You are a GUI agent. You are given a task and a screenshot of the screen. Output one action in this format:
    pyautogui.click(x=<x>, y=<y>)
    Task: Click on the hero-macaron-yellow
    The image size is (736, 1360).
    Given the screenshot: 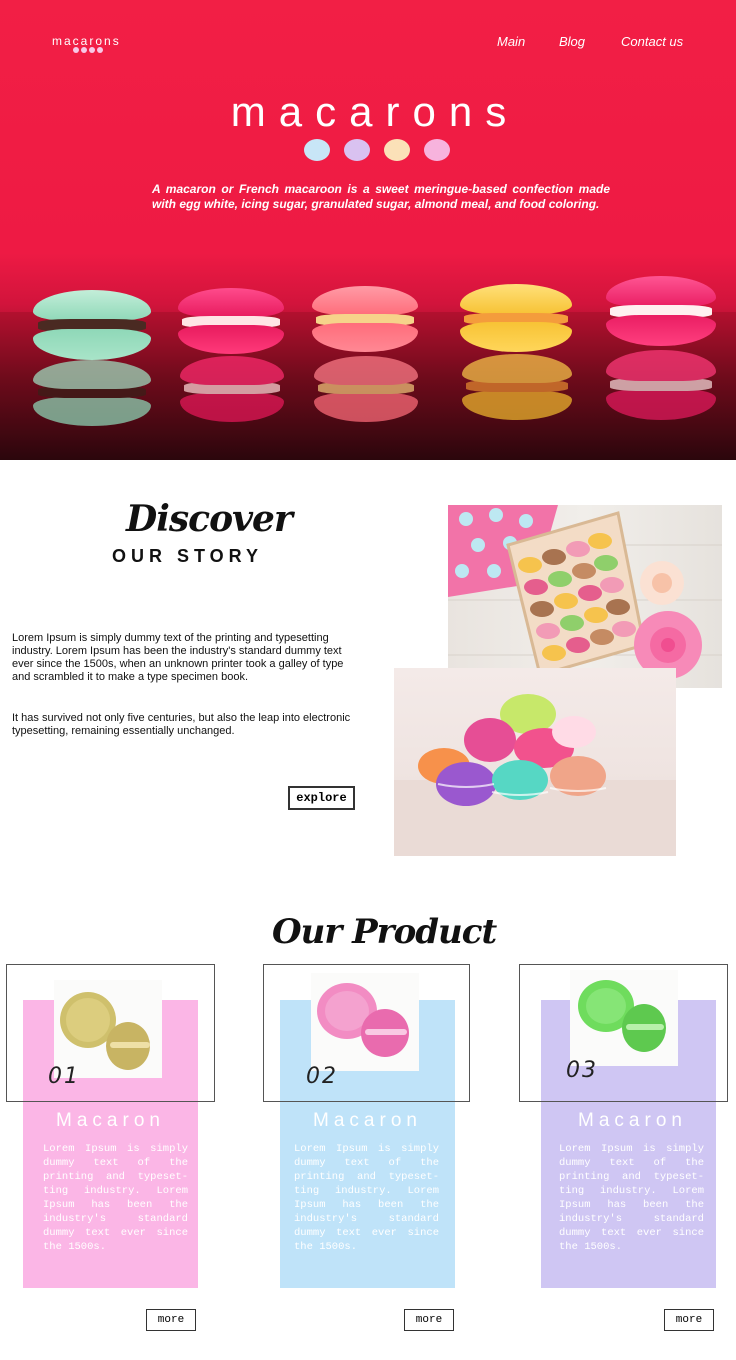 What is the action you would take?
    pyautogui.click(x=516, y=318)
    